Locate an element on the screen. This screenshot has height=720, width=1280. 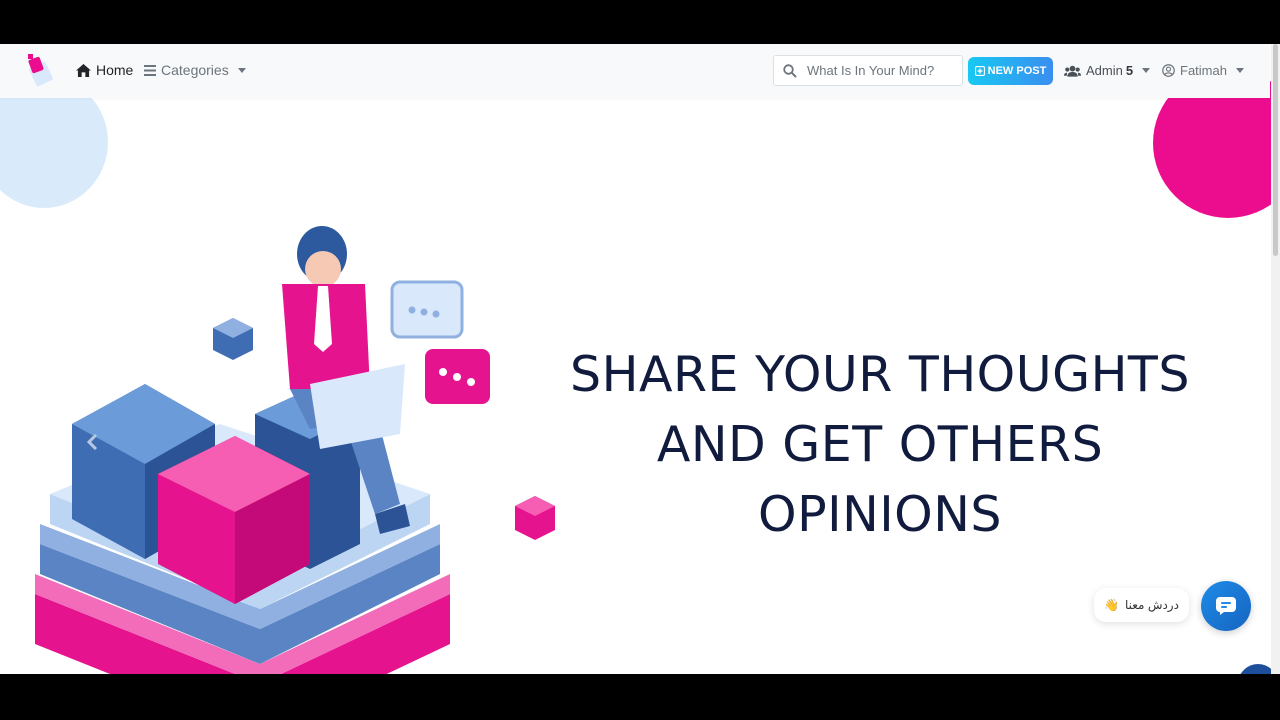
admin-label: Admin 5 is located at coordinates (1109, 70).